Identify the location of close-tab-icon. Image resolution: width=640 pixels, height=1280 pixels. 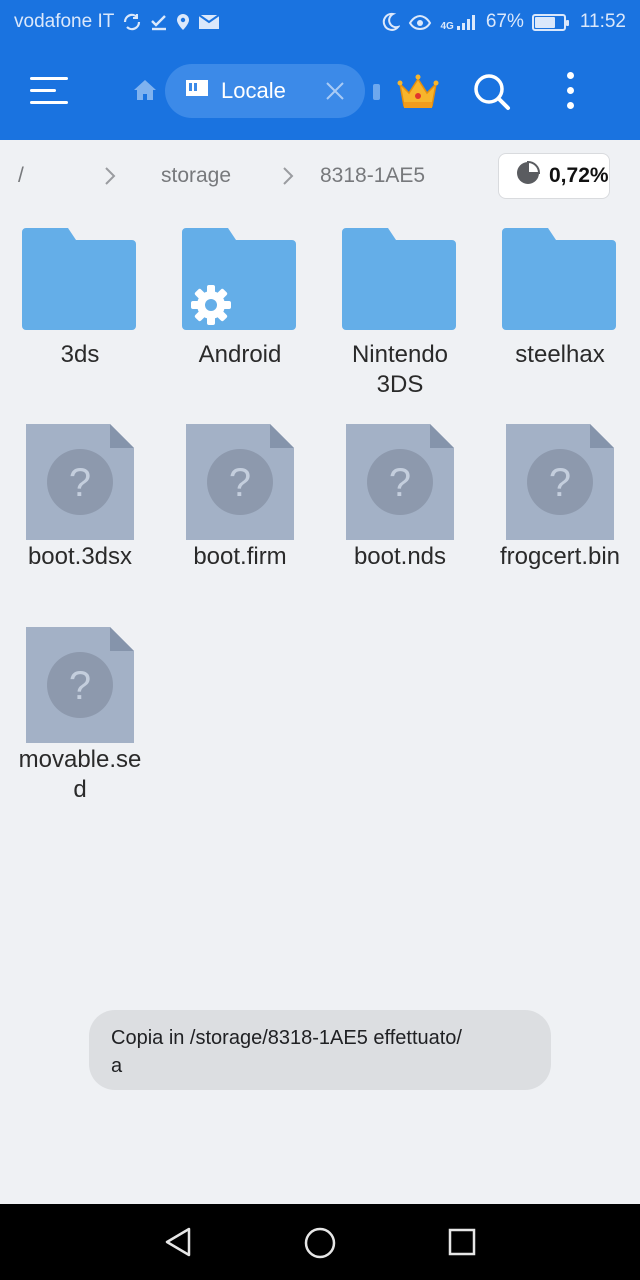
(335, 94).